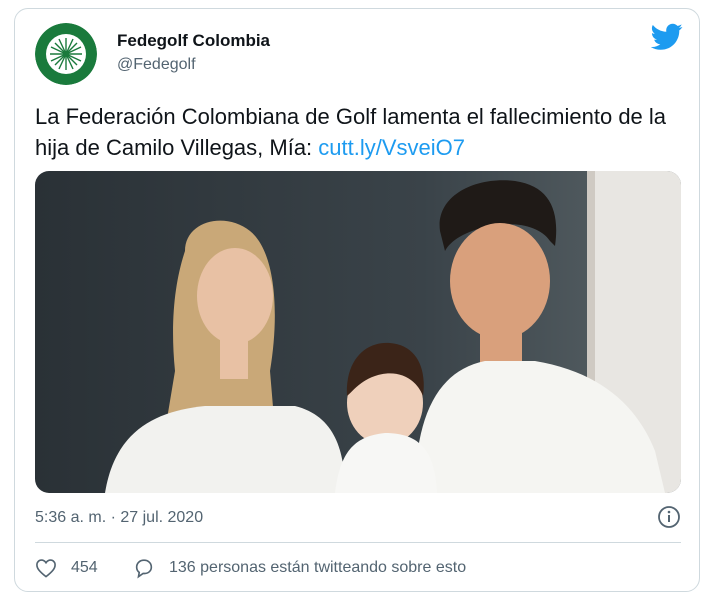  I want to click on conversation-text: 136 personas están twitteando sobre esto, so click(318, 567).